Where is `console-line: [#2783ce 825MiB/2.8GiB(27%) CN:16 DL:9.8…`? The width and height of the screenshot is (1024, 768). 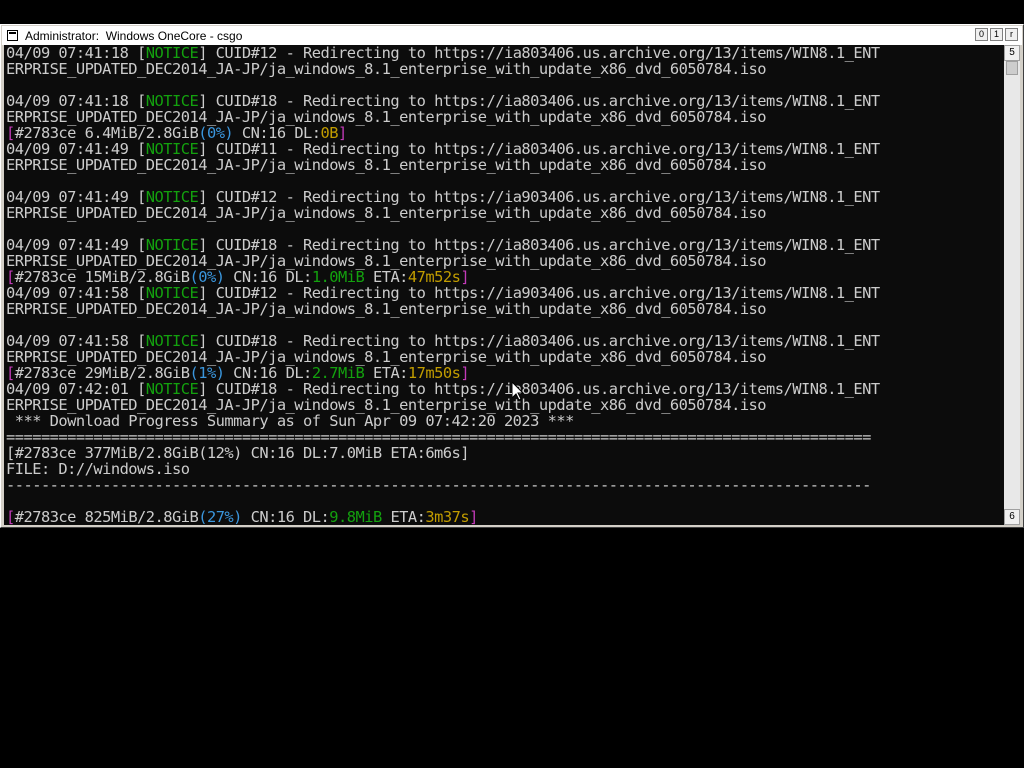 console-line: [#2783ce 825MiB/2.8GiB(27%) CN:16 DL:9.8… is located at coordinates (504, 517).